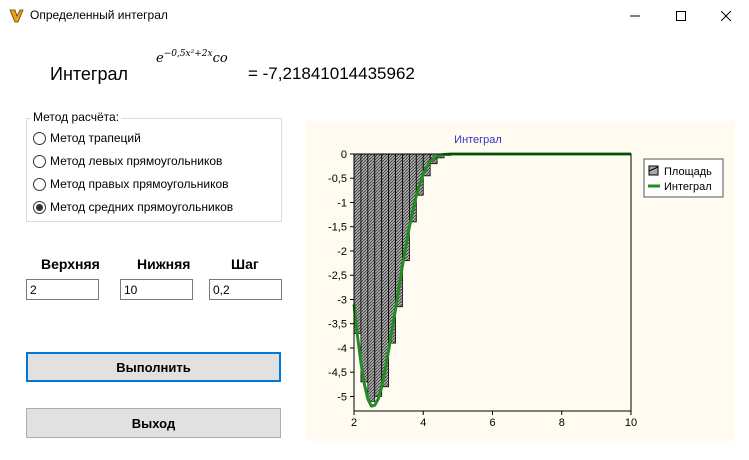  What do you see at coordinates (142, 207) in the screenshot?
I see `radio-label: Метод средних прямоугольников` at bounding box center [142, 207].